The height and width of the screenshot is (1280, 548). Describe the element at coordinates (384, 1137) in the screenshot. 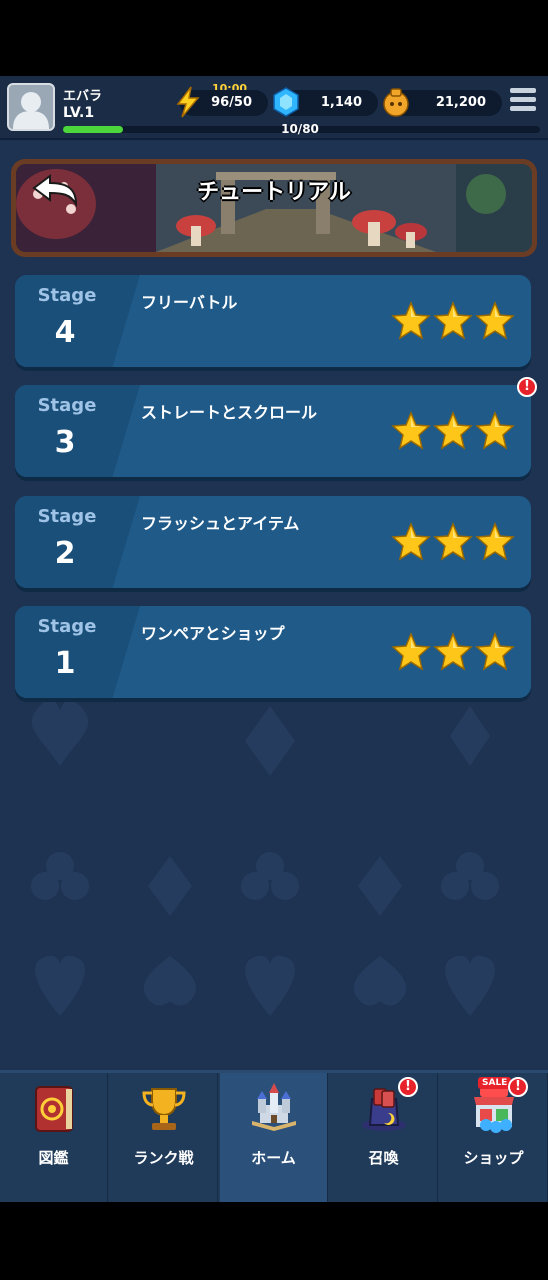

I see `nav-tab-3: 召喚!` at that location.